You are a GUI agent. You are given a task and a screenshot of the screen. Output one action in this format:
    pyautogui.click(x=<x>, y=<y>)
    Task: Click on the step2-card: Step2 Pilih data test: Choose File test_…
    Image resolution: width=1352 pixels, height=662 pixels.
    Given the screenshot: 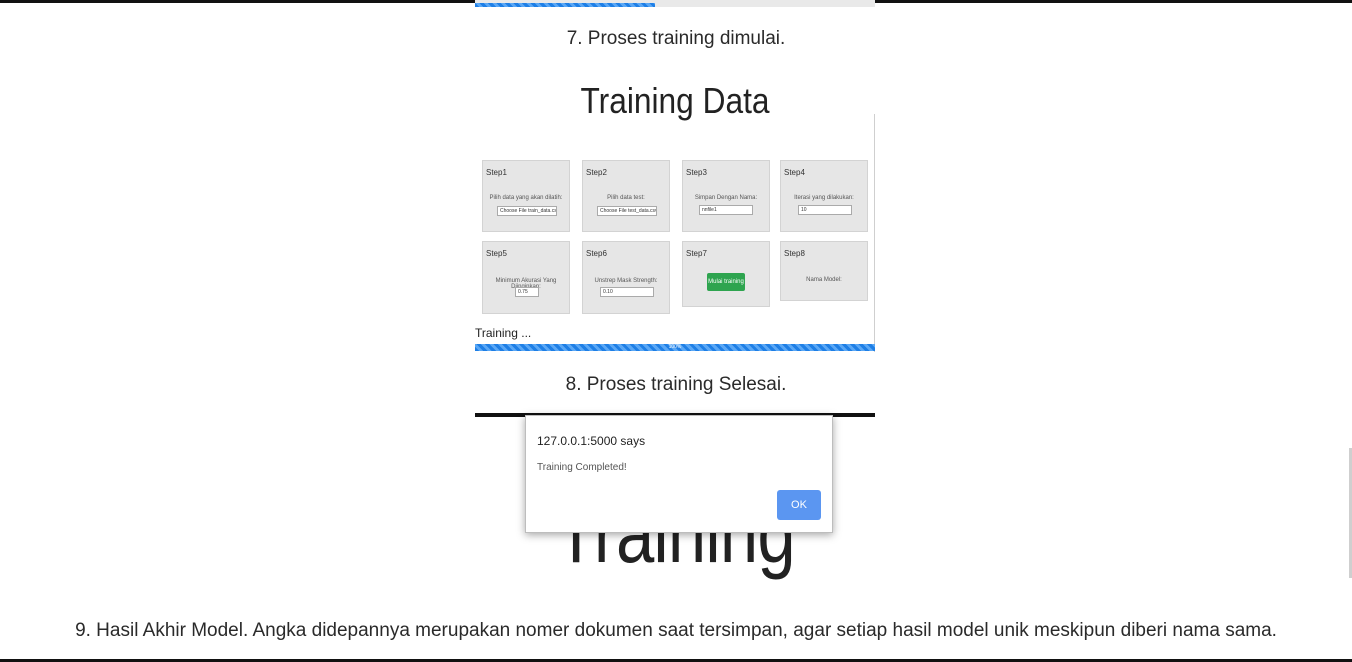 What is the action you would take?
    pyautogui.click(x=626, y=196)
    